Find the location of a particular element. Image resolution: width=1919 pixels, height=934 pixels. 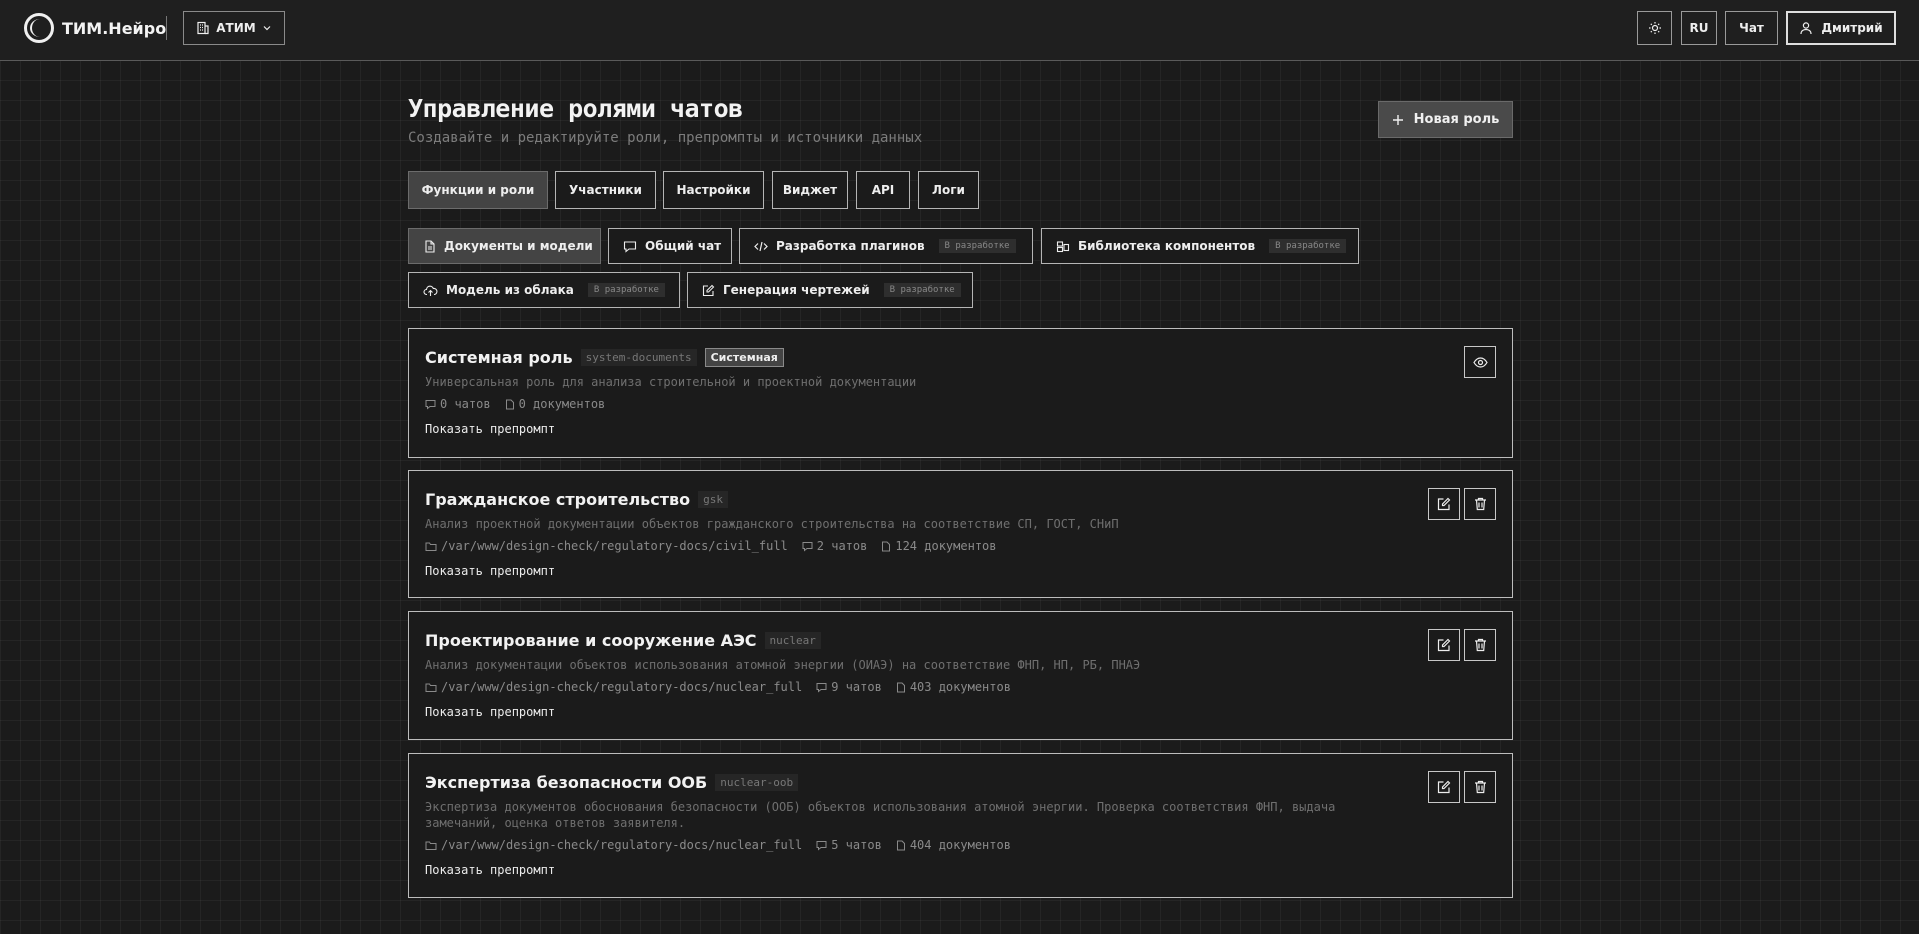

theme-toggle-button is located at coordinates (1654, 28).